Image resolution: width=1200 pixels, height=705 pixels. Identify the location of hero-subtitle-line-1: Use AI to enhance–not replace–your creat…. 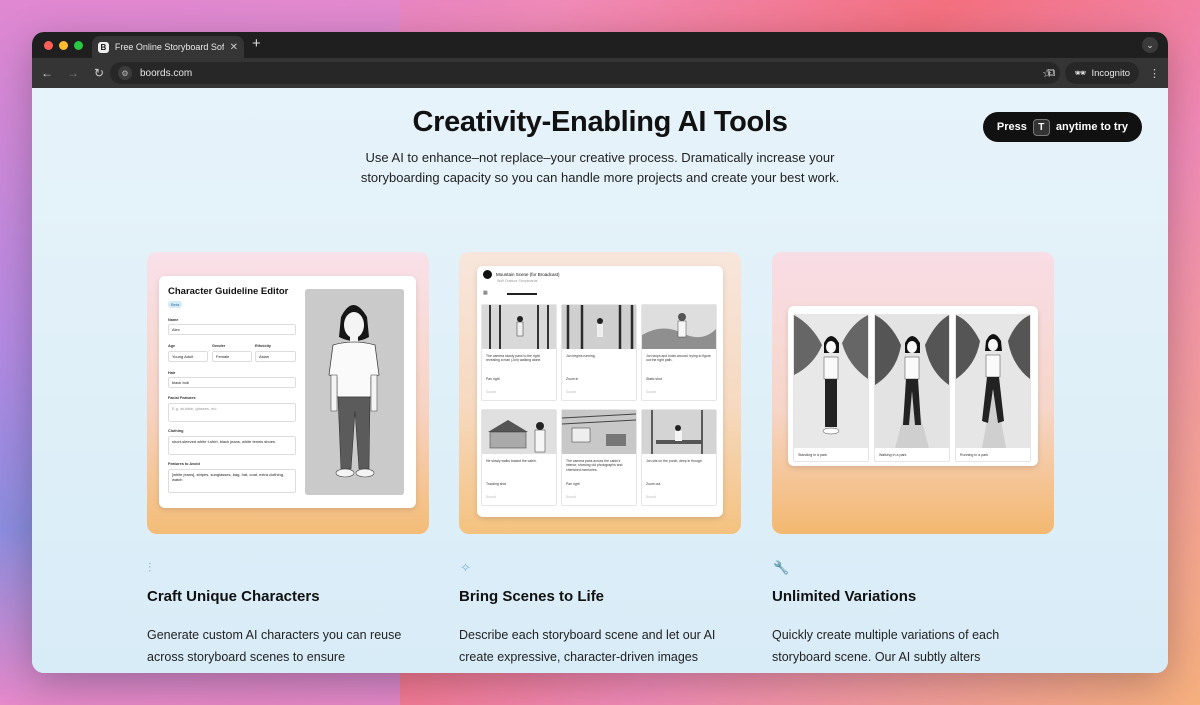
(600, 157).